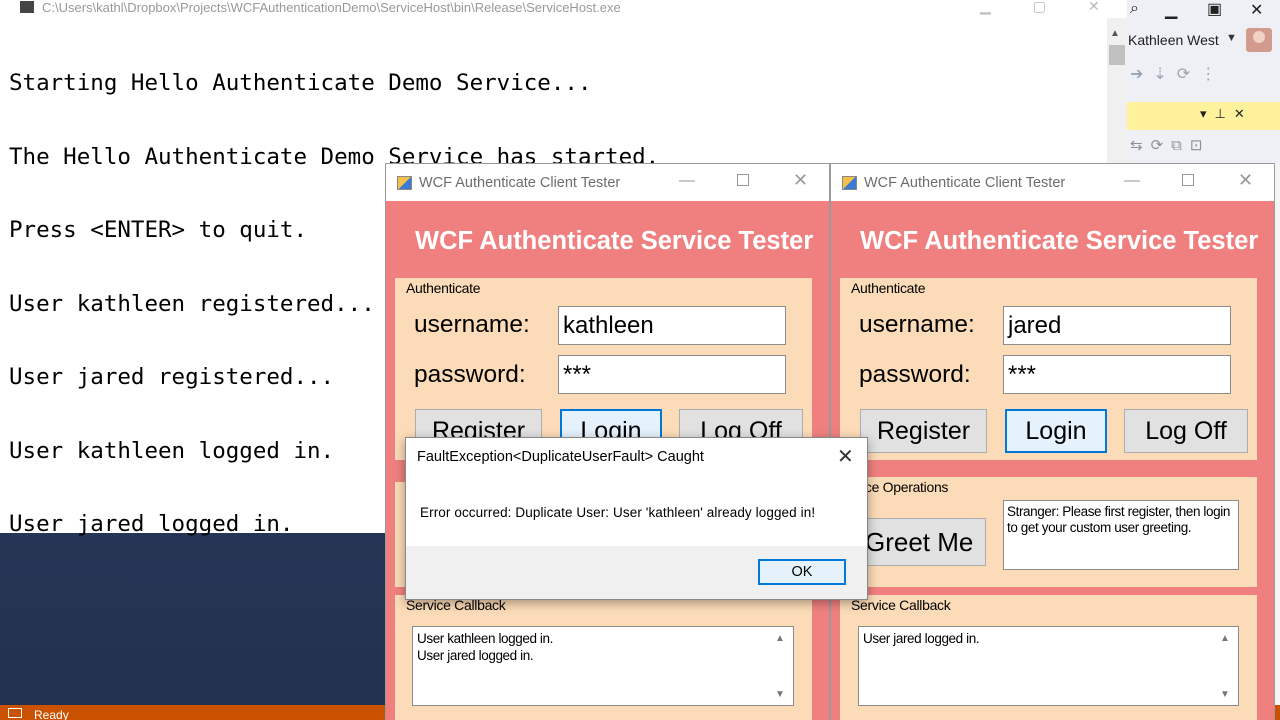 This screenshot has height=720, width=1280. What do you see at coordinates (27, 7) in the screenshot?
I see `console-app-icon` at bounding box center [27, 7].